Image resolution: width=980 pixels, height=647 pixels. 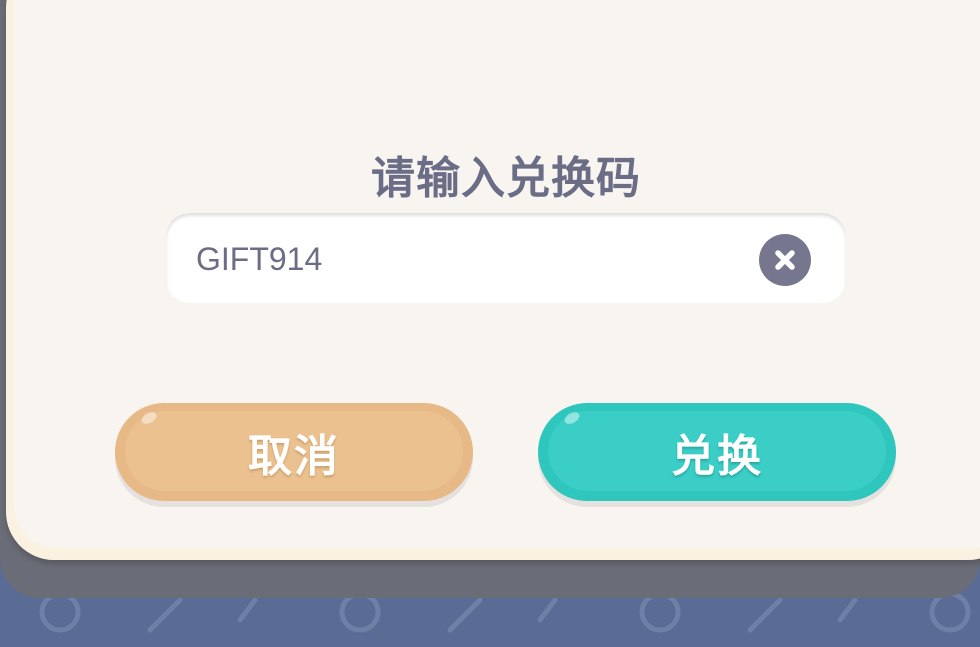 I want to click on redeem-code-field, so click(x=506, y=258).